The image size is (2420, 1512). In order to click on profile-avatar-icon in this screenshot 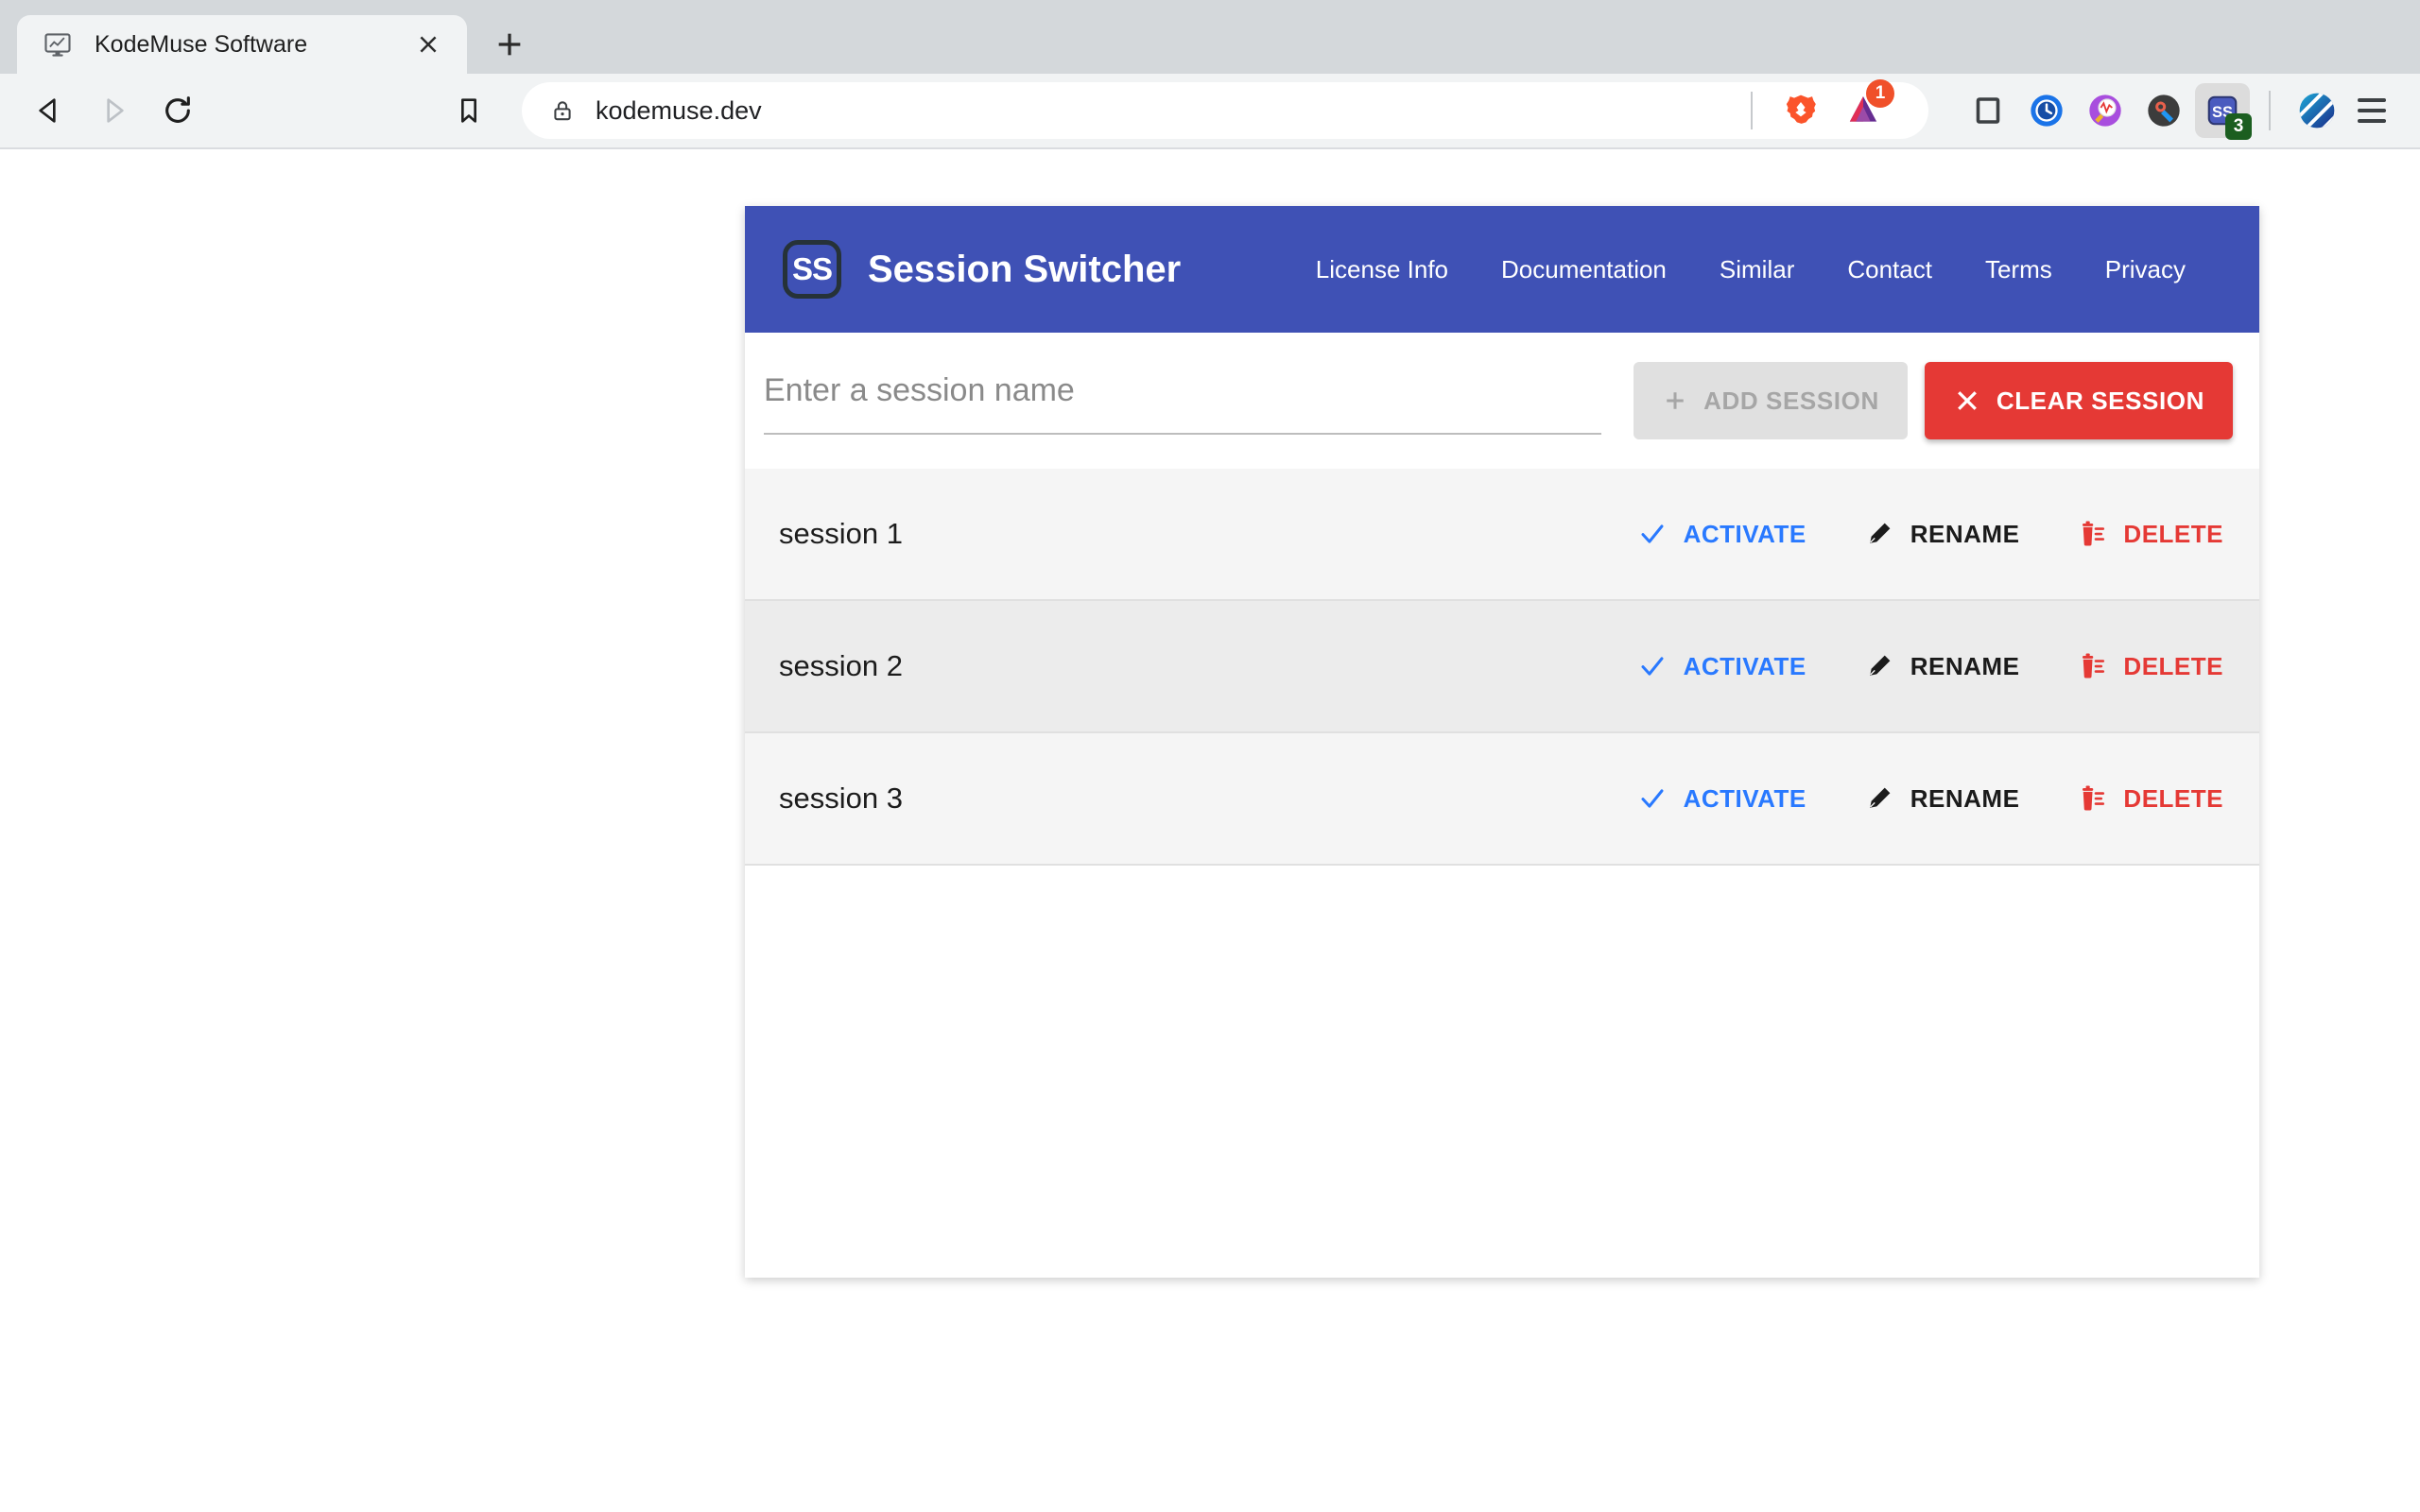, I will do `click(2317, 110)`.